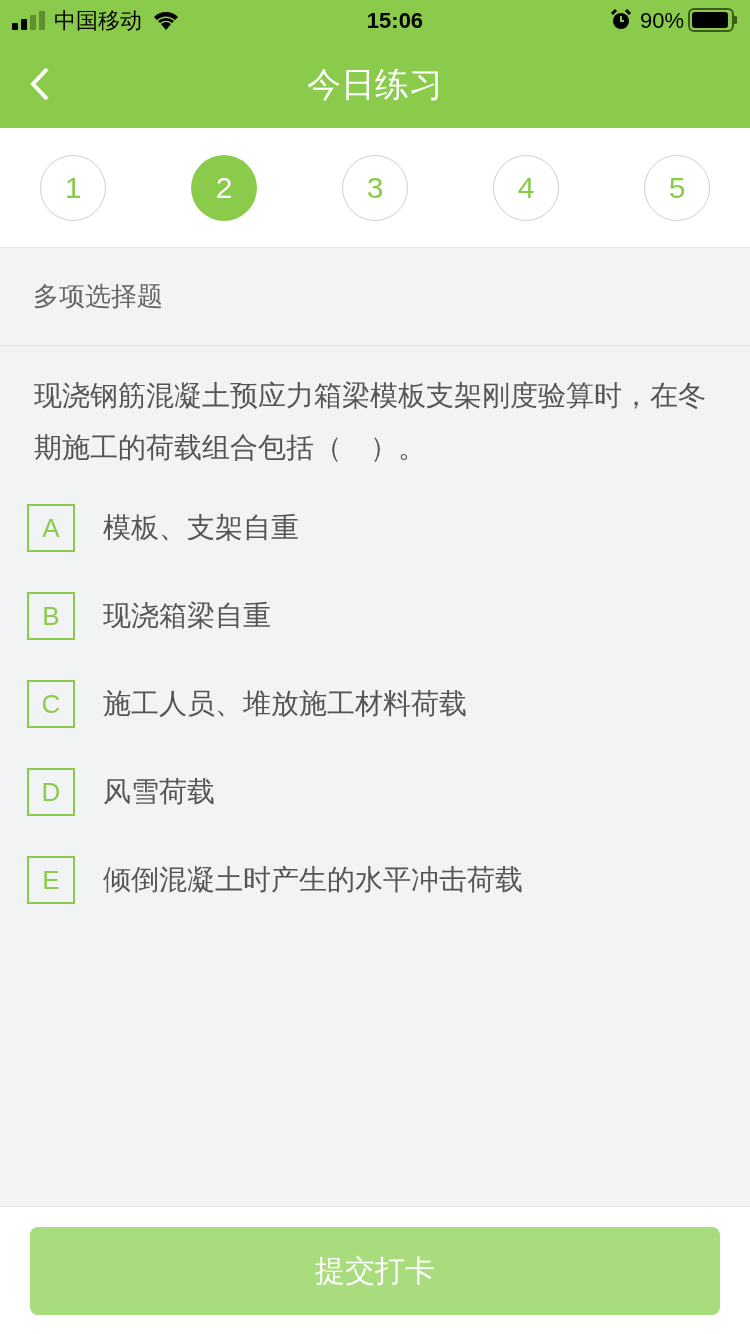 This screenshot has width=750, height=1334. I want to click on question-number-tab: 5, so click(677, 187).